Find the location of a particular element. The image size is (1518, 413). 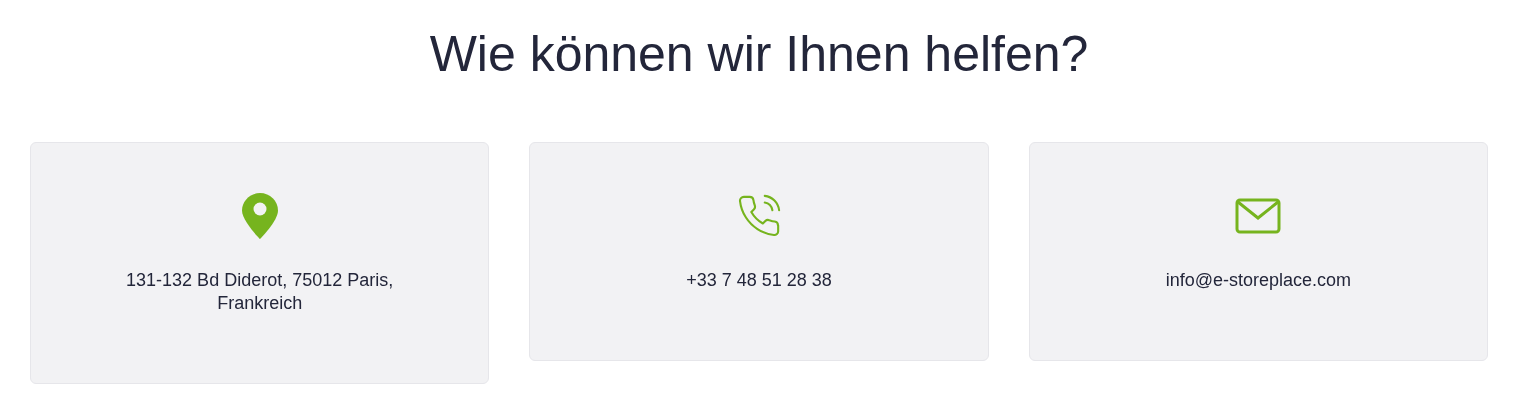

page-heading: Wie können wir Ihnen helfen? is located at coordinates (759, 54).